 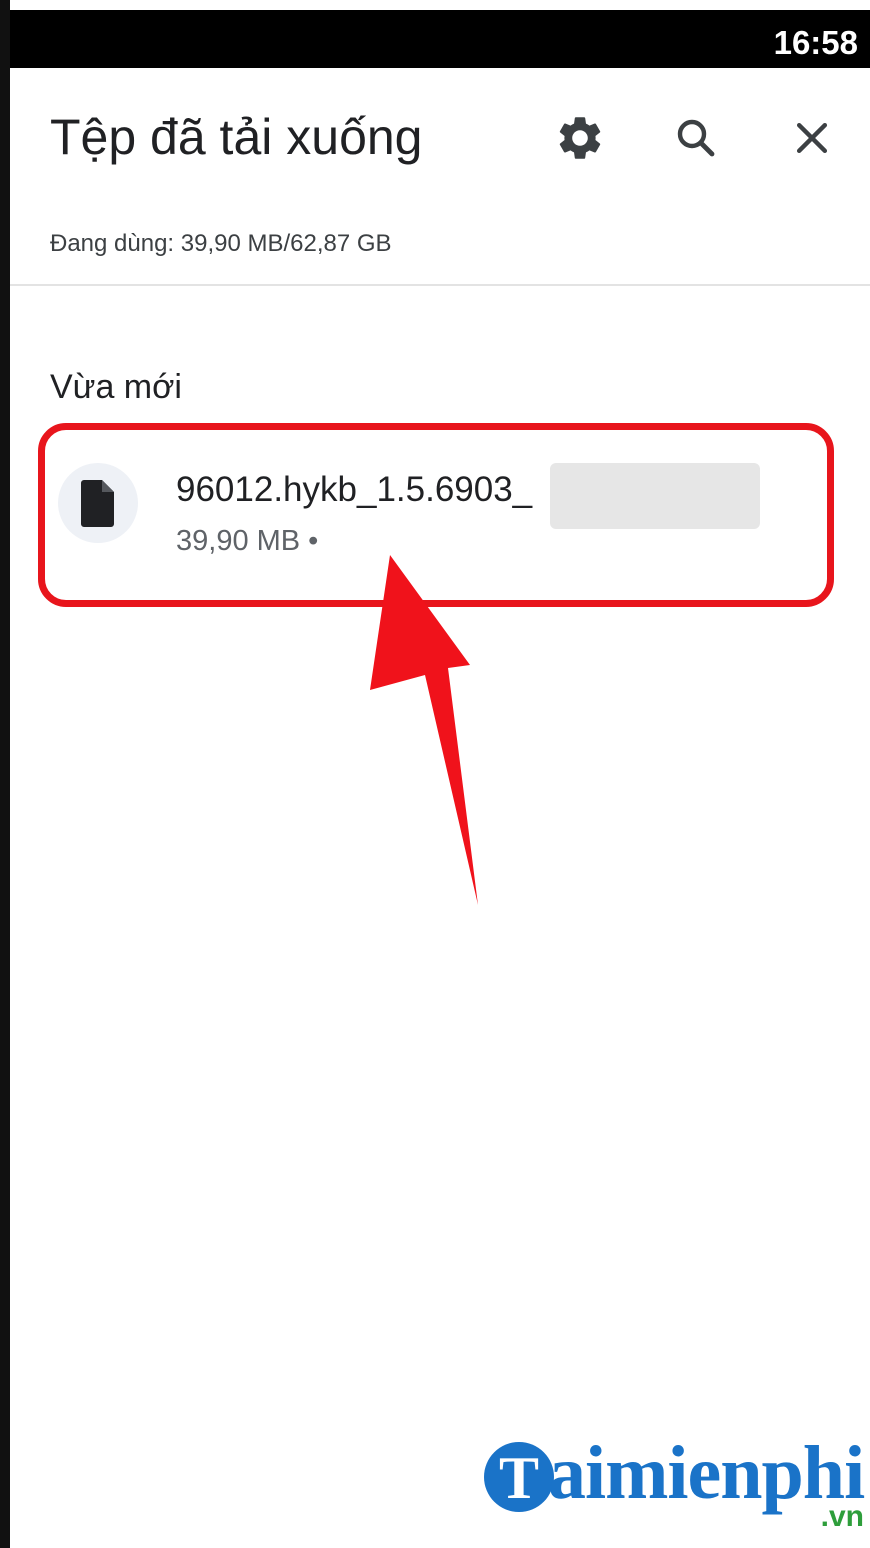 I want to click on watermark-logo: T aimienphi .vn, so click(x=674, y=1488).